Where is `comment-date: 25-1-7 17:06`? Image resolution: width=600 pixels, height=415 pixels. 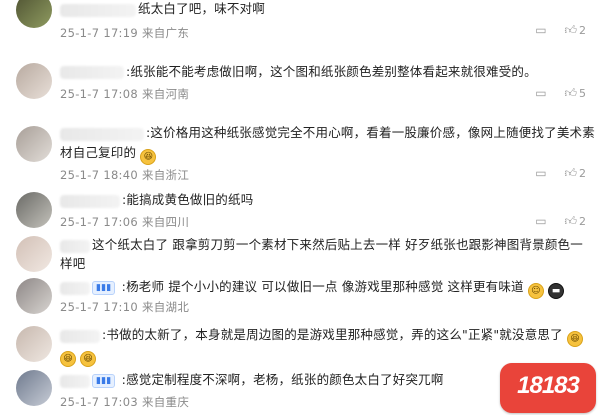
comment-date: 25-1-7 17:06 is located at coordinates (99, 222).